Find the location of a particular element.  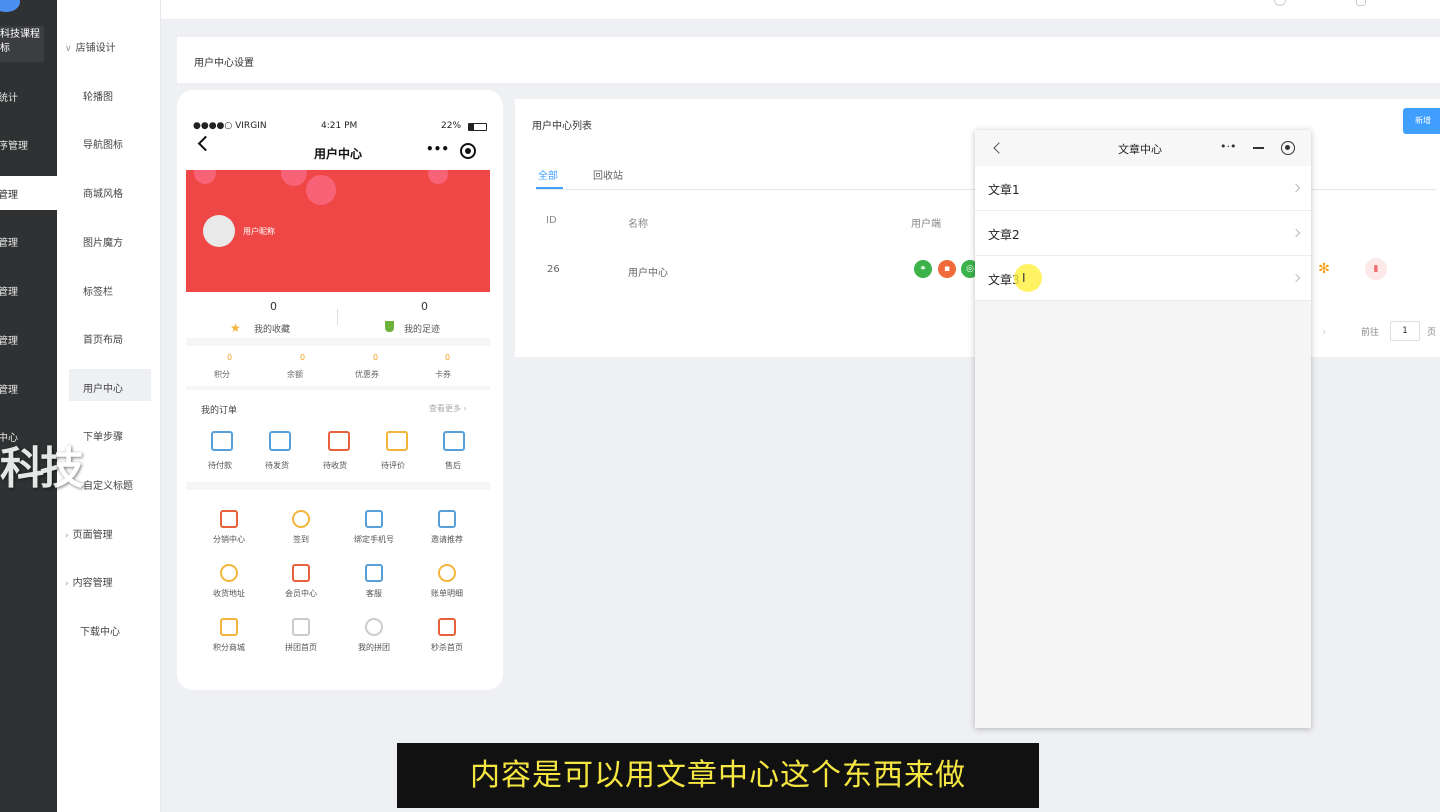

stat-divider is located at coordinates (337, 317).